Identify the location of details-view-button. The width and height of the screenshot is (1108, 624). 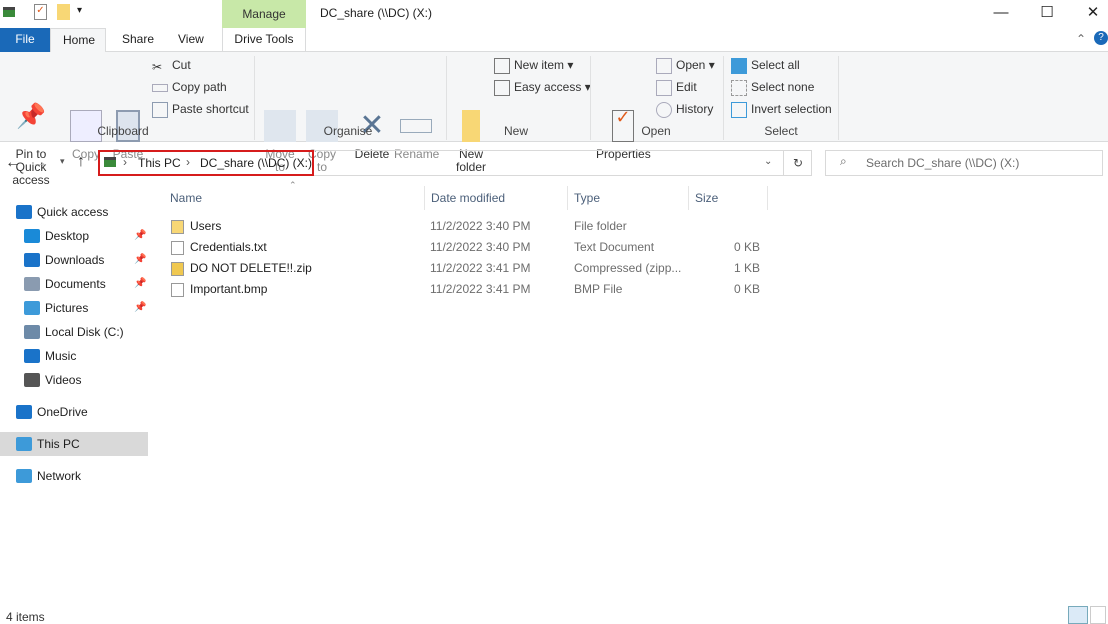
(1078, 615).